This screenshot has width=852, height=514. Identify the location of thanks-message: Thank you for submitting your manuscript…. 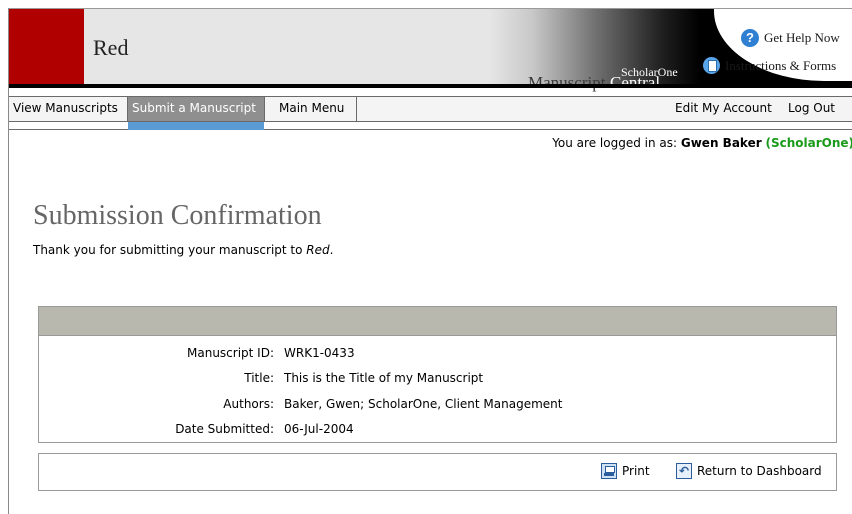
(183, 250).